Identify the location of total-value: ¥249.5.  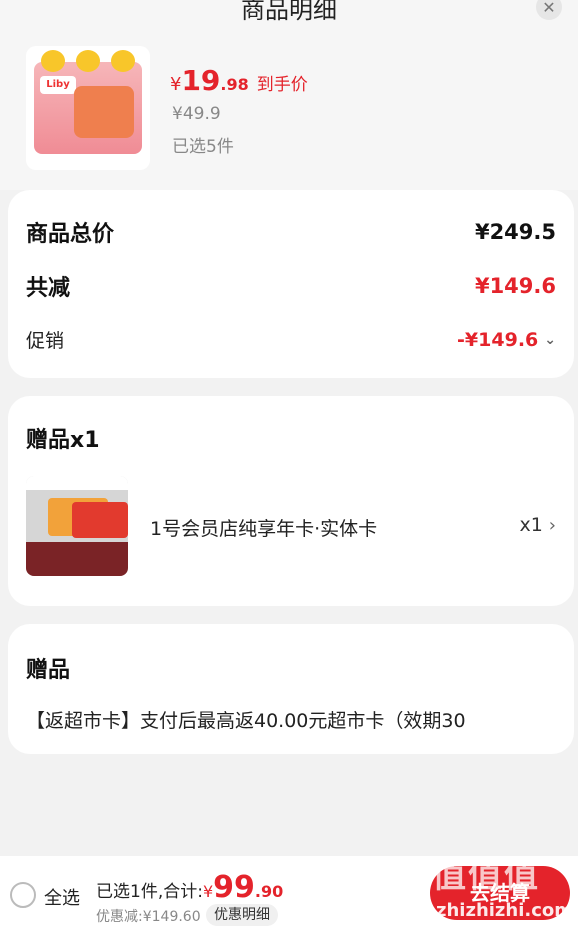
(515, 232).